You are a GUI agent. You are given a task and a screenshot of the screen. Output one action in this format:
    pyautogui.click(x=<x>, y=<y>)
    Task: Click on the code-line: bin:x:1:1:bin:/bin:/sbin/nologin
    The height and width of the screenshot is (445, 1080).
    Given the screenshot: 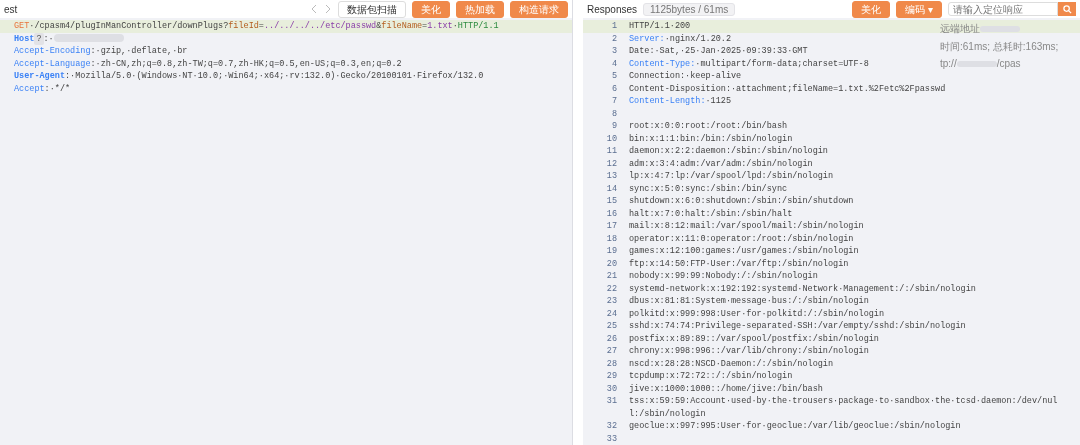 What is the action you would take?
    pyautogui.click(x=711, y=138)
    